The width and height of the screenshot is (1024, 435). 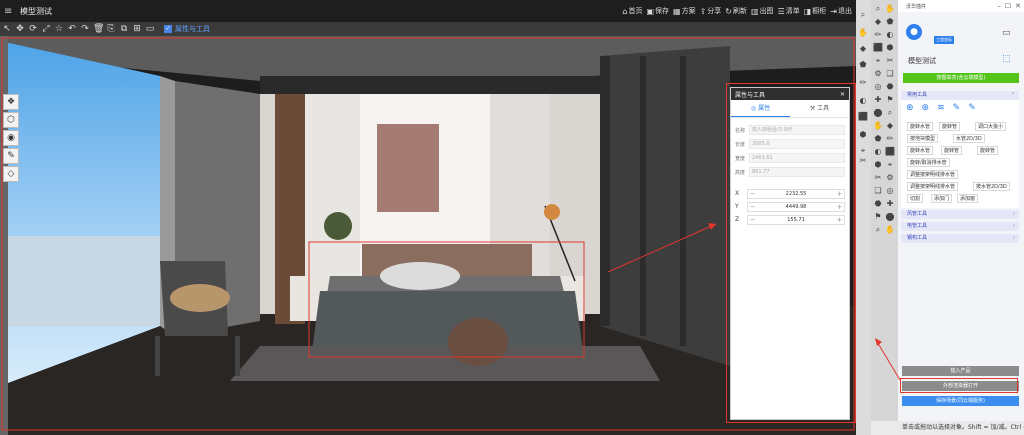 What do you see at coordinates (841, 11) in the screenshot?
I see `nav-exit: ⇥ 退出` at bounding box center [841, 11].